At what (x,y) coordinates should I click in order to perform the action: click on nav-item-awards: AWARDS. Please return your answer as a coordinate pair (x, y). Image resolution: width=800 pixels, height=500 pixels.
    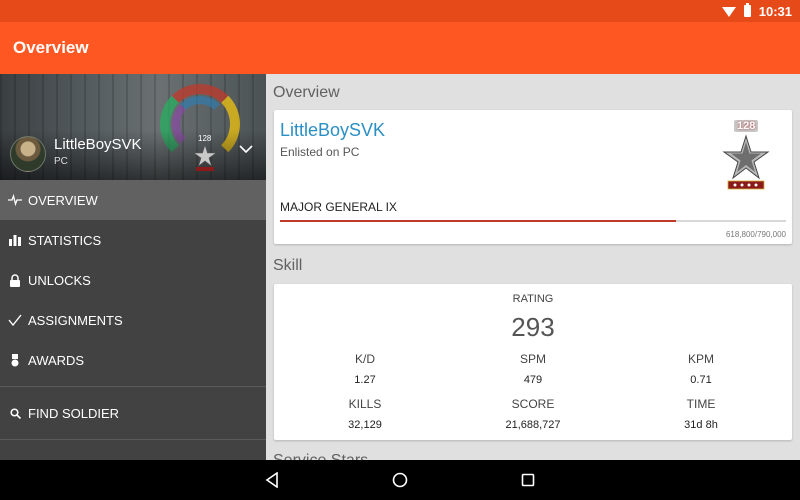
    Looking at the image, I should click on (133, 360).